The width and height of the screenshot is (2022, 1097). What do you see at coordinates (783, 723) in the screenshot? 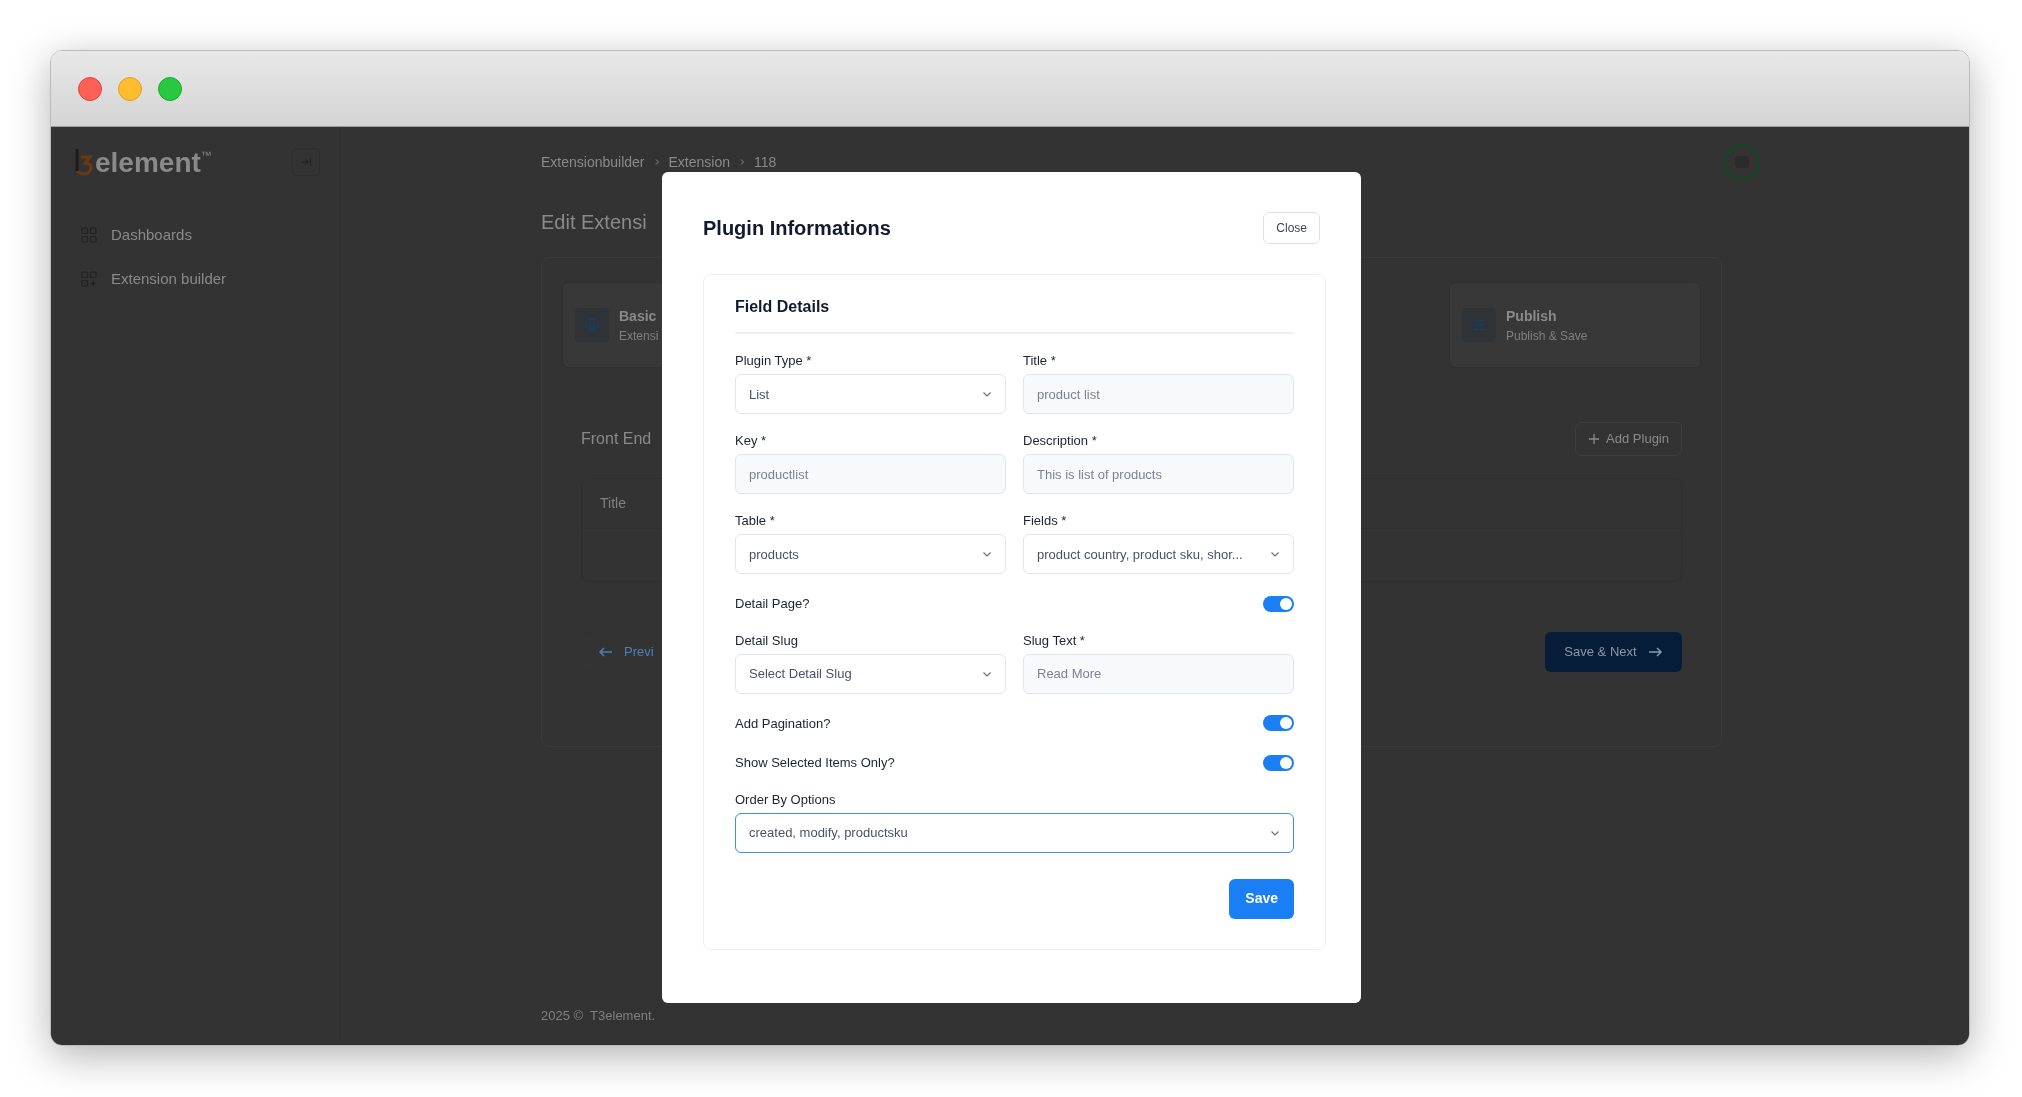
I see `toggle-label: Add Pagination?` at bounding box center [783, 723].